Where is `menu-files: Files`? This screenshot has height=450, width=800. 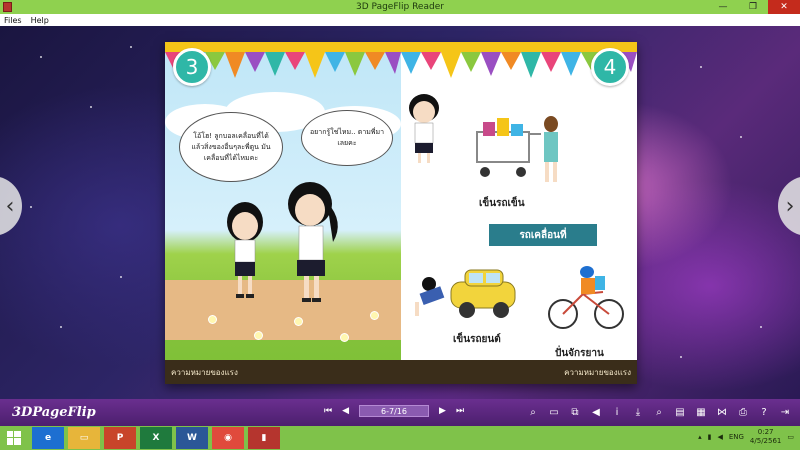 menu-files: Files is located at coordinates (13, 20).